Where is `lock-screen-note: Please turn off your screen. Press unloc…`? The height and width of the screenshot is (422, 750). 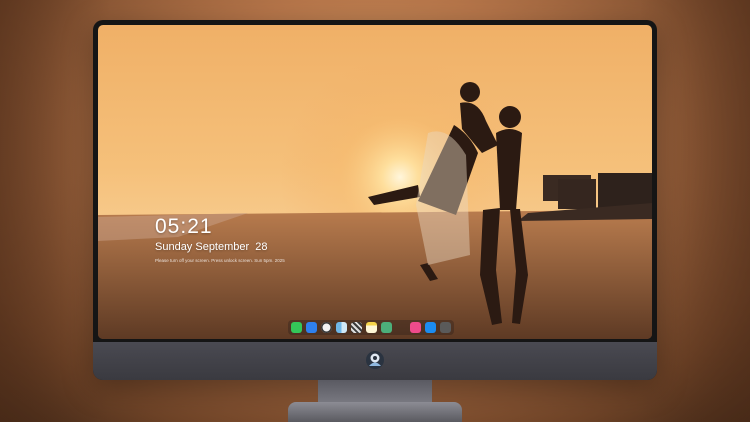 lock-screen-note: Please turn off your screen. Press unloc… is located at coordinates (220, 260).